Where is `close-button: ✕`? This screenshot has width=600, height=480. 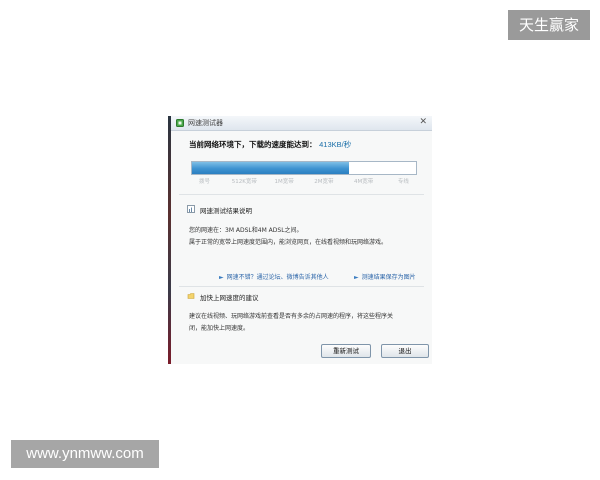 close-button: ✕ is located at coordinates (423, 122).